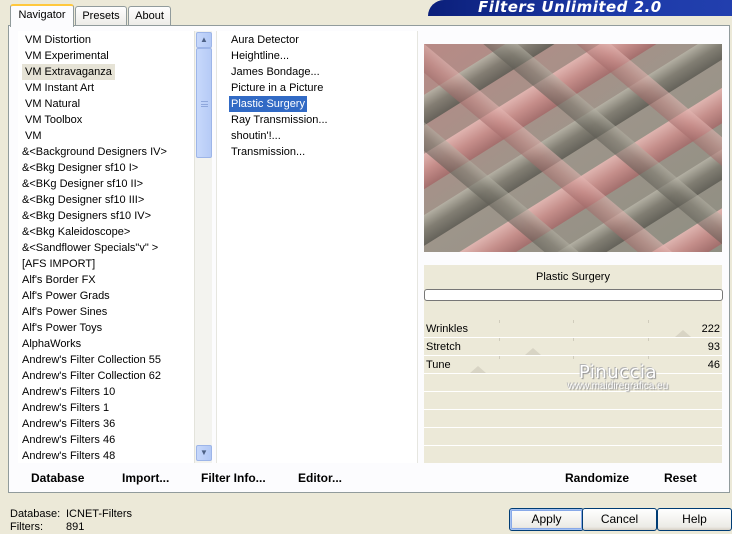  Describe the element at coordinates (75, 527) in the screenshot. I see `filters-count: 891` at that location.